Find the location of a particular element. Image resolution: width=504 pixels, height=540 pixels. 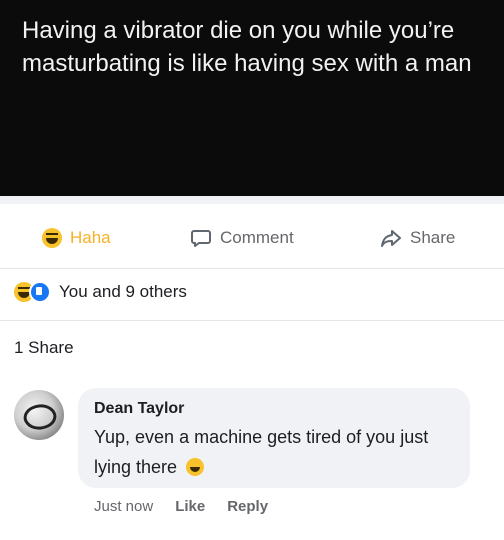

comment-reply-button: Reply is located at coordinates (247, 506).